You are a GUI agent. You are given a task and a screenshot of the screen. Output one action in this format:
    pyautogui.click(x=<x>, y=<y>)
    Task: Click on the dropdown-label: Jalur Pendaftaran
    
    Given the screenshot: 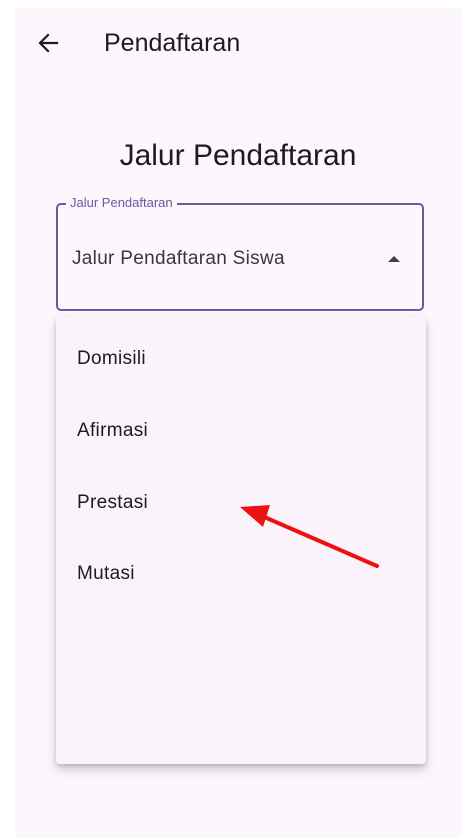 What is the action you would take?
    pyautogui.click(x=121, y=203)
    